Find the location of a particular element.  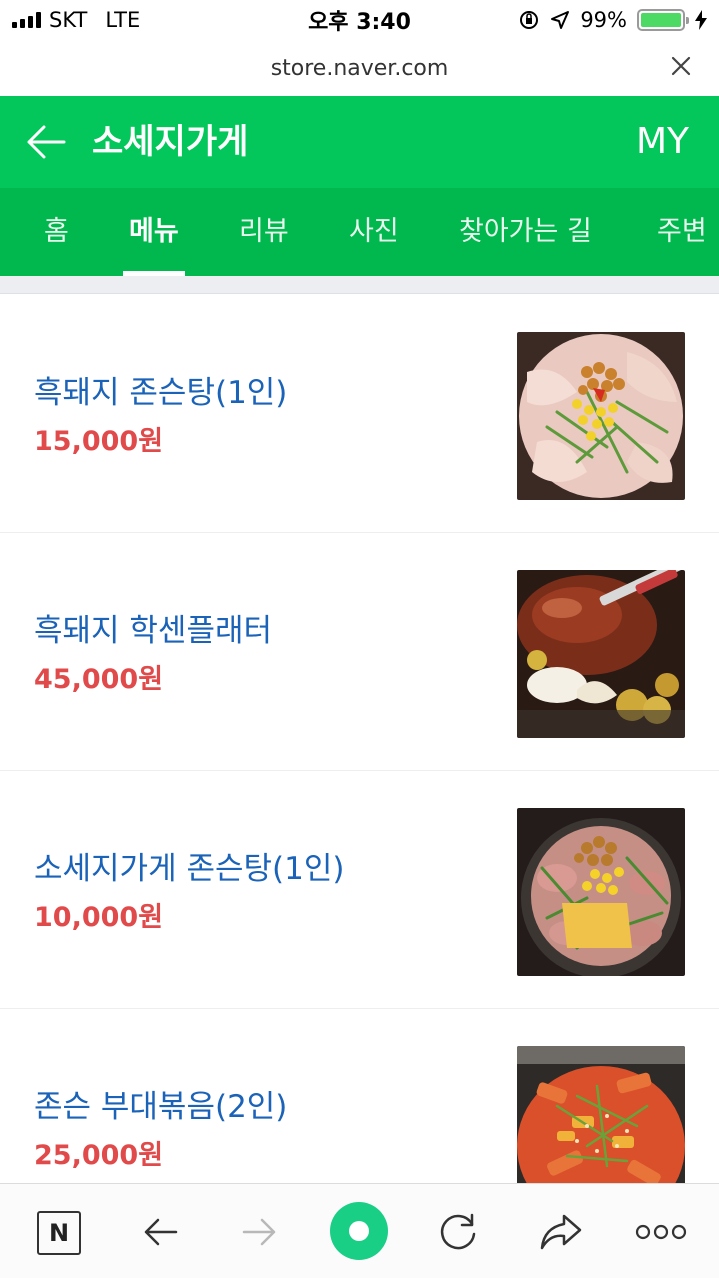

menu-item-price: 25,000원 is located at coordinates (99, 1155).